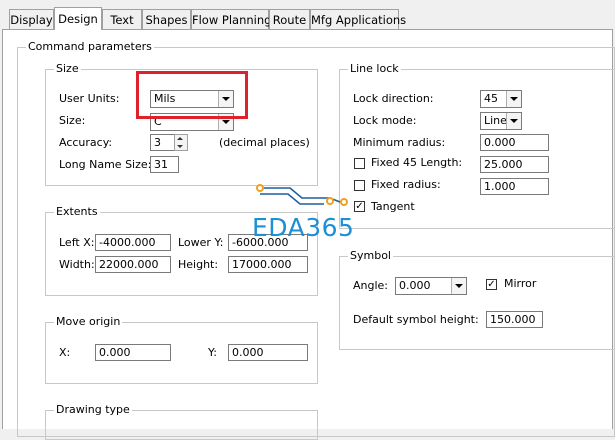 The height and width of the screenshot is (440, 615). I want to click on drawing-type-group-title: Drawing type, so click(93, 410).